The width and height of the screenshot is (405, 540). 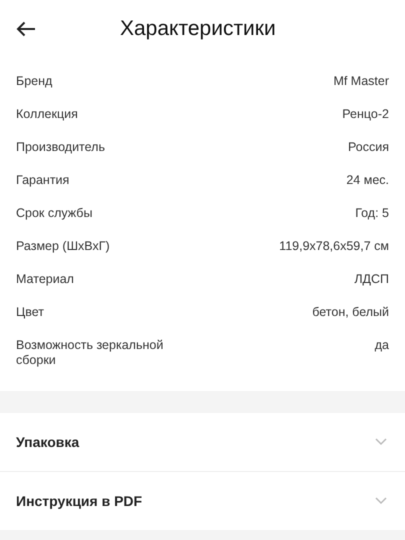 What do you see at coordinates (47, 114) in the screenshot?
I see `spec-label: Коллекция` at bounding box center [47, 114].